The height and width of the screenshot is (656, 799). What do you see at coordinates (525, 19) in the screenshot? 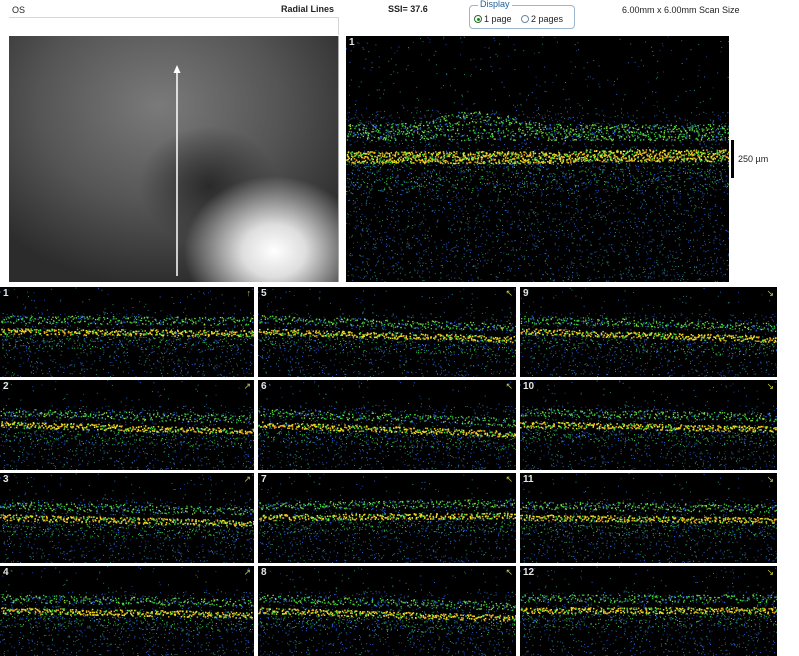
I see `radio-unselected-icon` at bounding box center [525, 19].